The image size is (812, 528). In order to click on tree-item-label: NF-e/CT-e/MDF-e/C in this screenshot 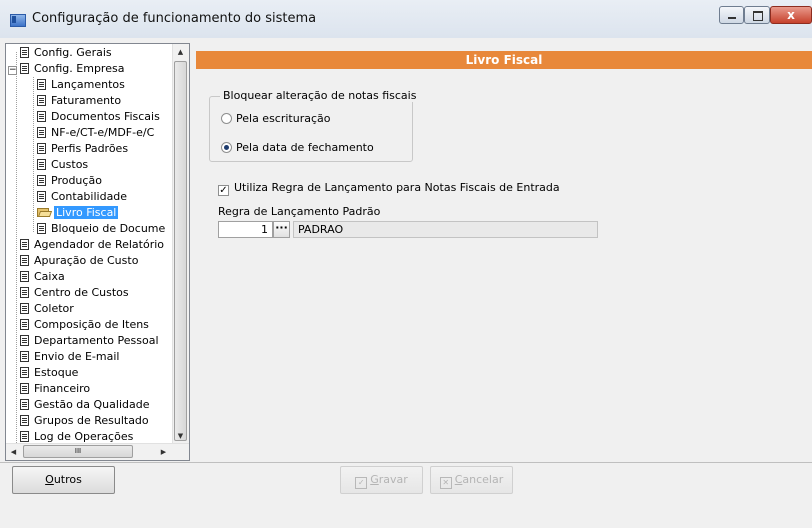, I will do `click(103, 132)`.